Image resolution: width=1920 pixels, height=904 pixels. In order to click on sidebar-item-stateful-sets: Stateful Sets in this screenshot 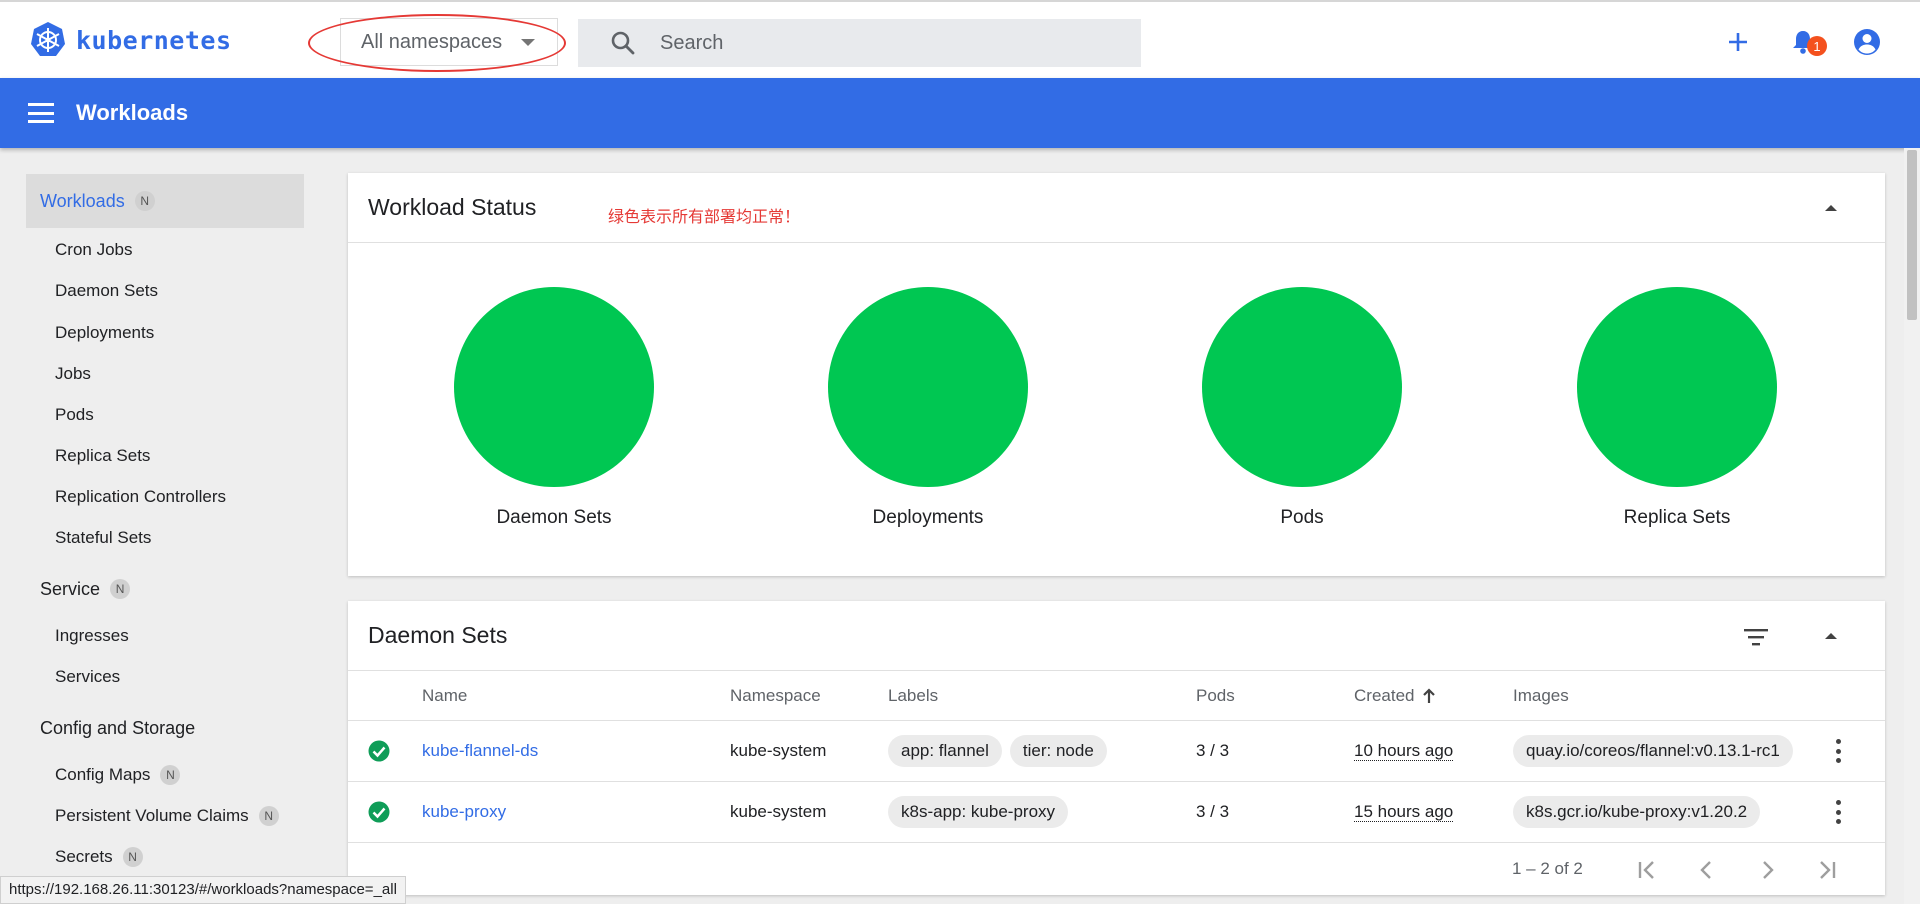, I will do `click(103, 538)`.